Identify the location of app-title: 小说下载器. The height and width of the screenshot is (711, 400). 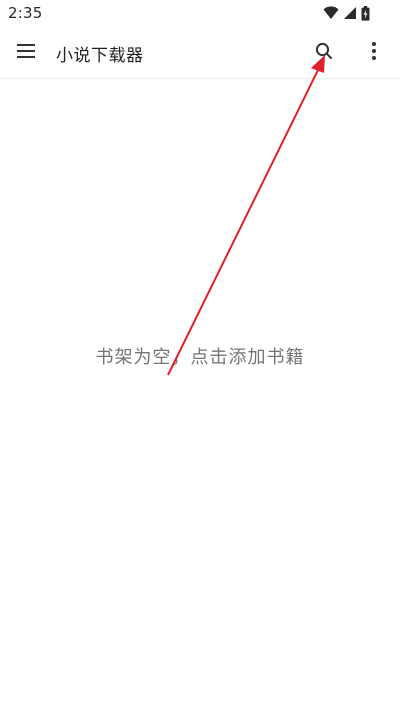
(100, 56).